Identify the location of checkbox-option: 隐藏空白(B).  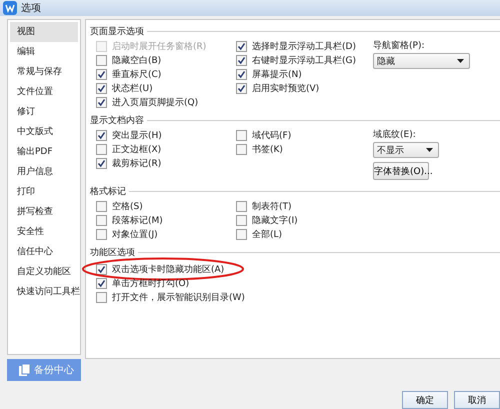
(129, 60).